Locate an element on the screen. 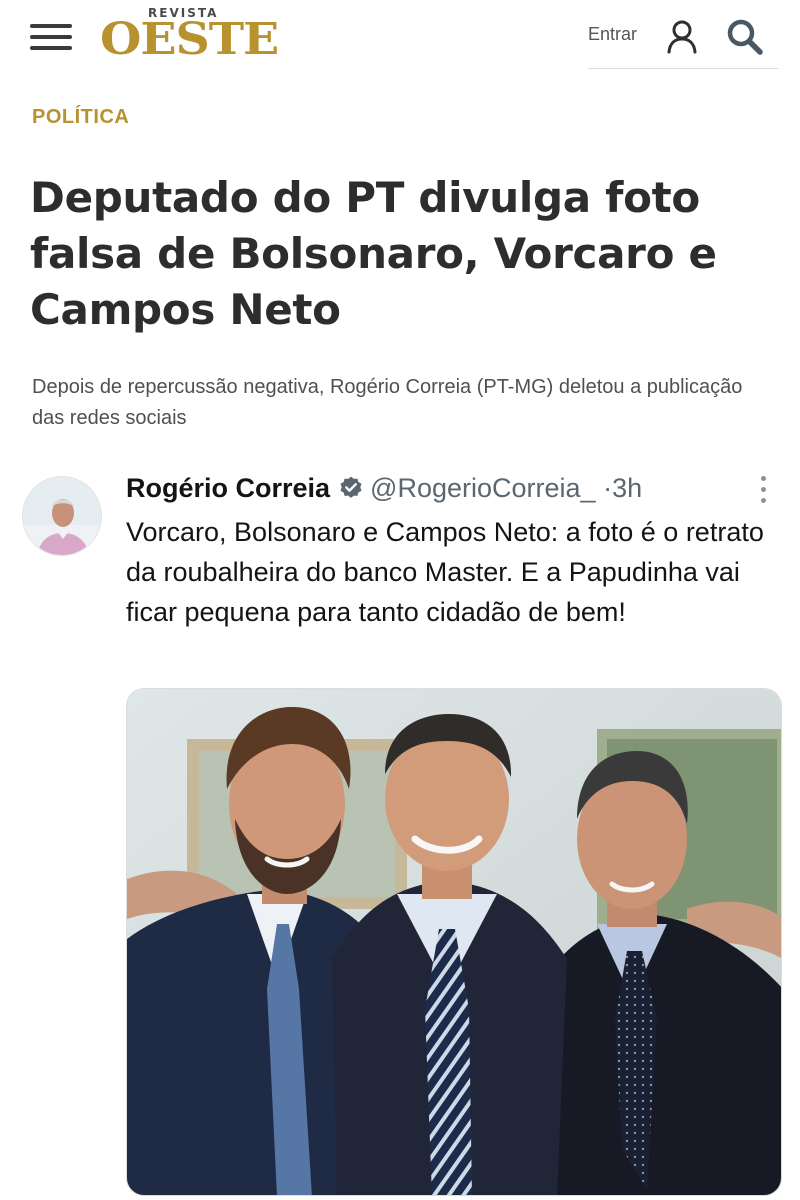 This screenshot has width=800, height=1200. menu-icon is located at coordinates (51, 37).